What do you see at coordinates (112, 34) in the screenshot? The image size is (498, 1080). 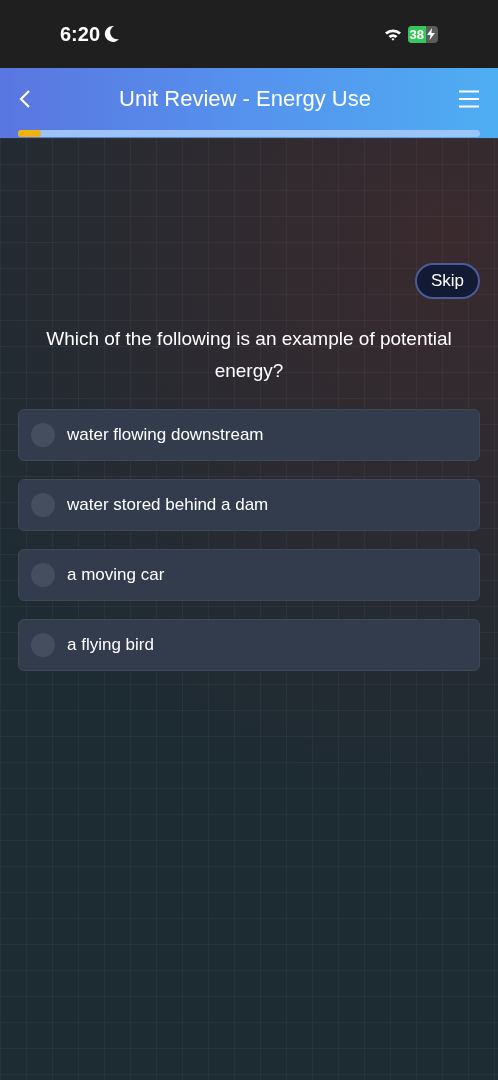 I see `moon-icon` at bounding box center [112, 34].